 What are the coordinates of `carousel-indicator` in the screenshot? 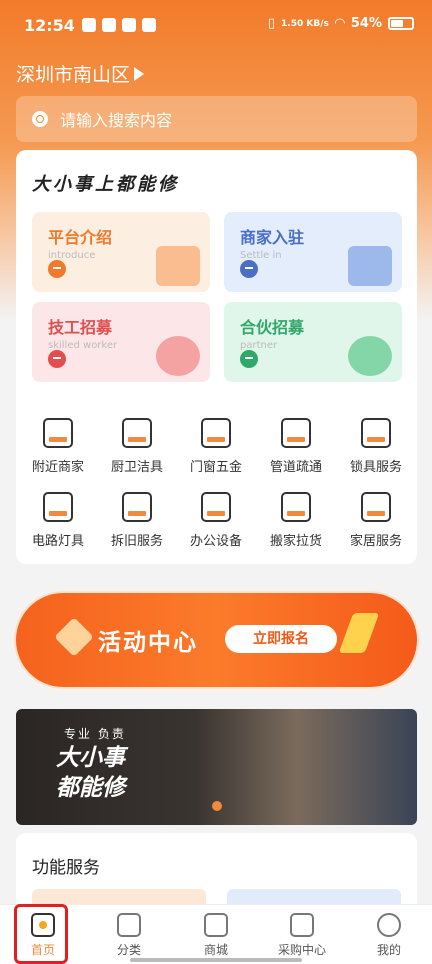 It's located at (217, 806).